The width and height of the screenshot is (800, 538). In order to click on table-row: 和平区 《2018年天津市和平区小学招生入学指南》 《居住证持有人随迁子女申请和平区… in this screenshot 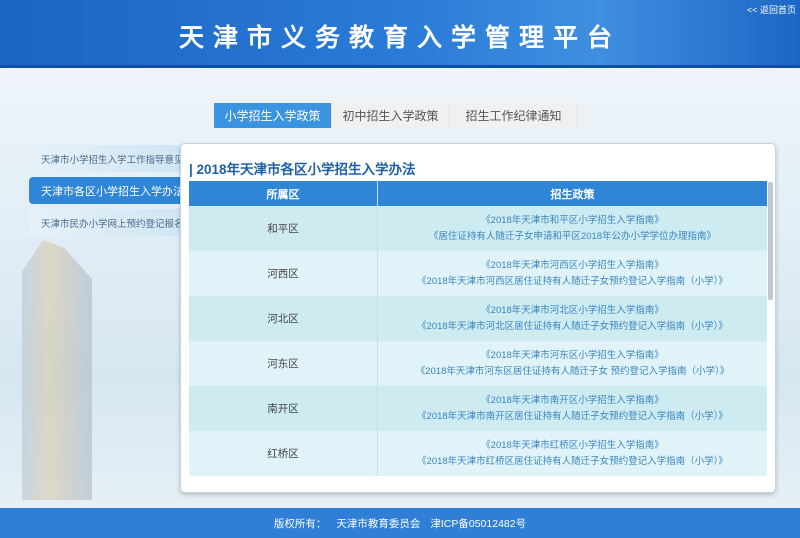, I will do `click(478, 228)`.